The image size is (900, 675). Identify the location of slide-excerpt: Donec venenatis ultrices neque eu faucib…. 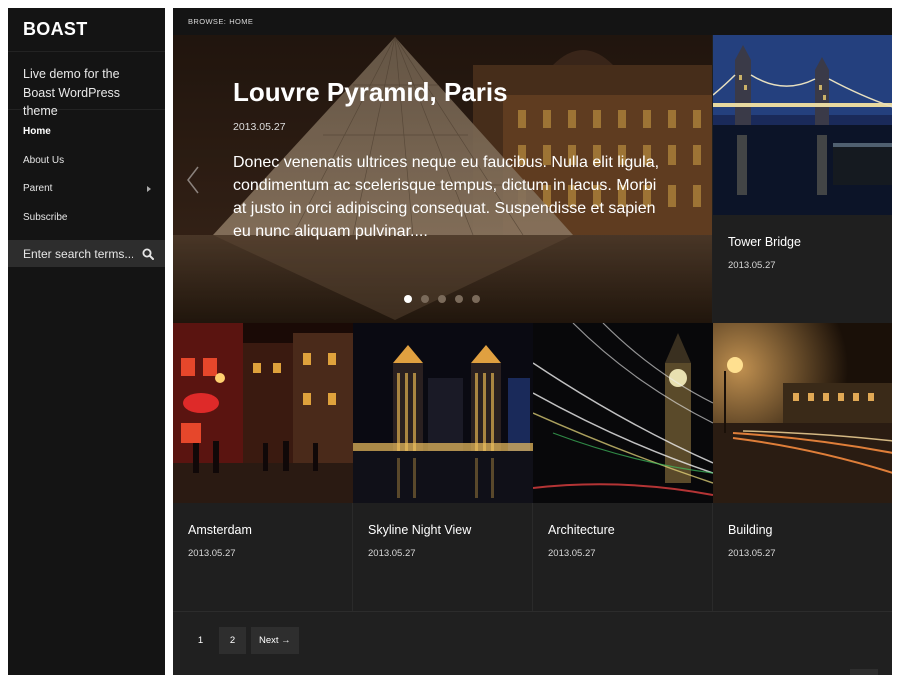
(446, 197).